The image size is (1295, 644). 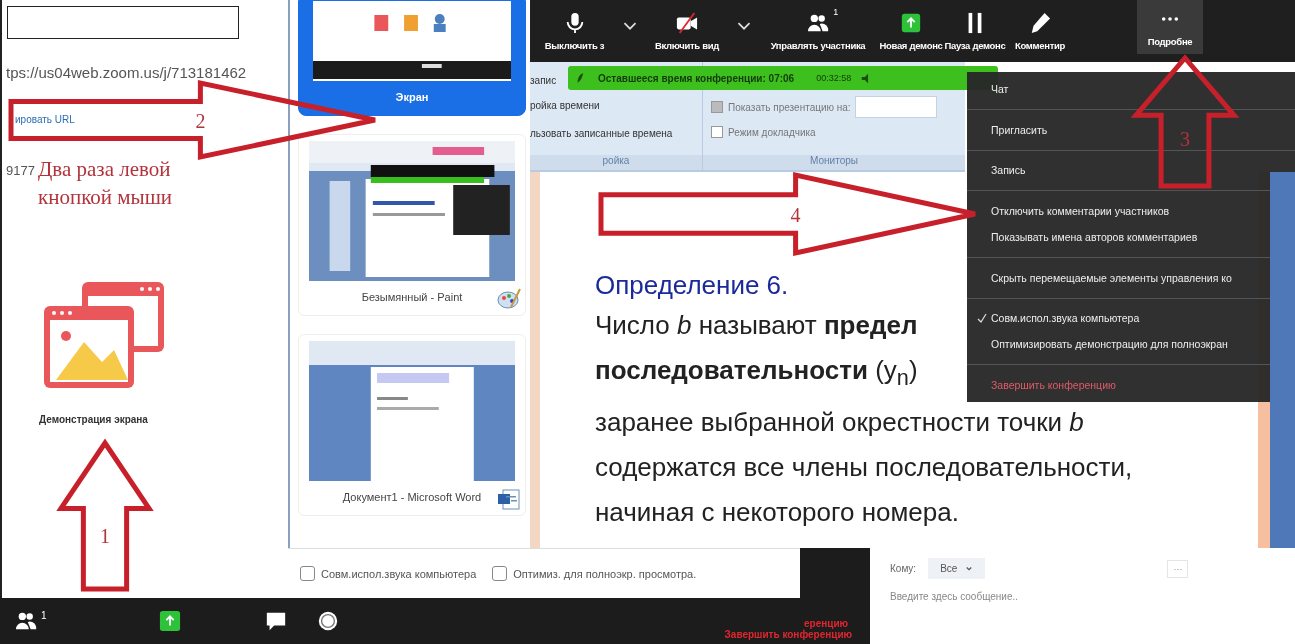 I want to click on share-source-card: Документ1 - Microsoft Word, so click(x=412, y=425).